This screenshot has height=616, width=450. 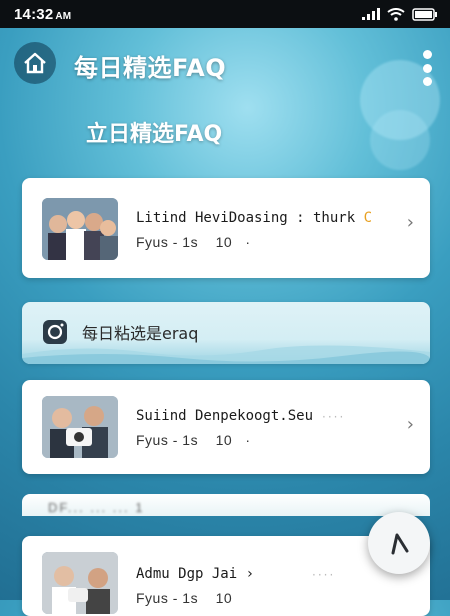 I want to click on floating-action-button, so click(x=399, y=543).